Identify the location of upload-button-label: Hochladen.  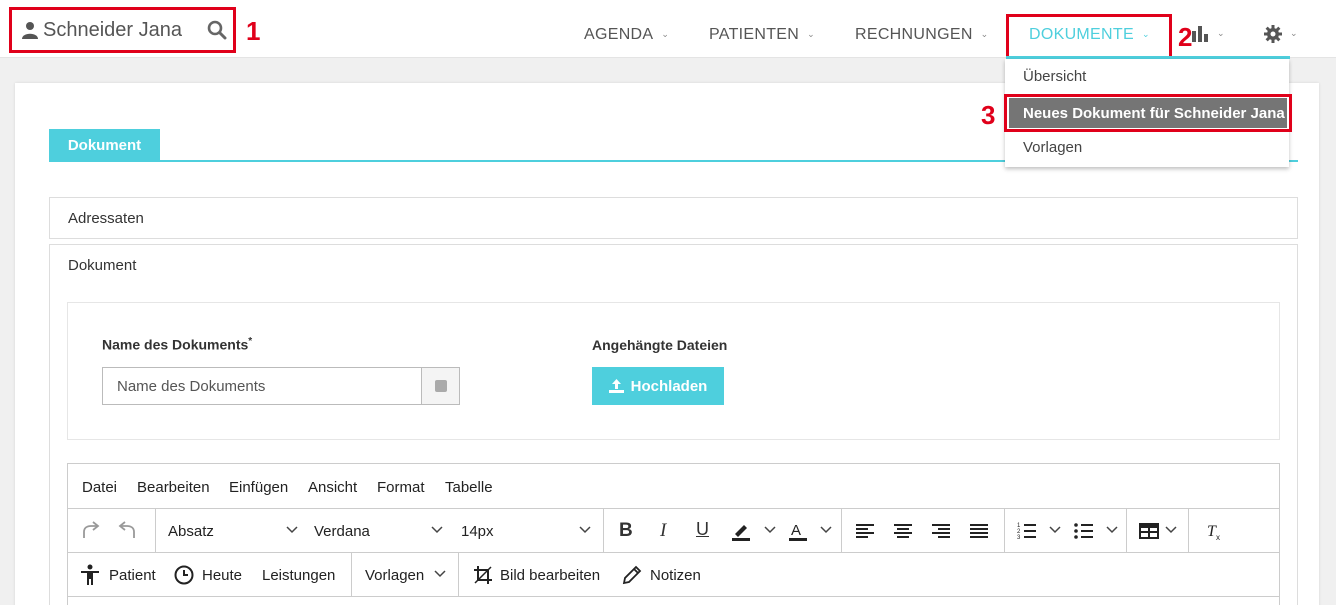
(669, 386).